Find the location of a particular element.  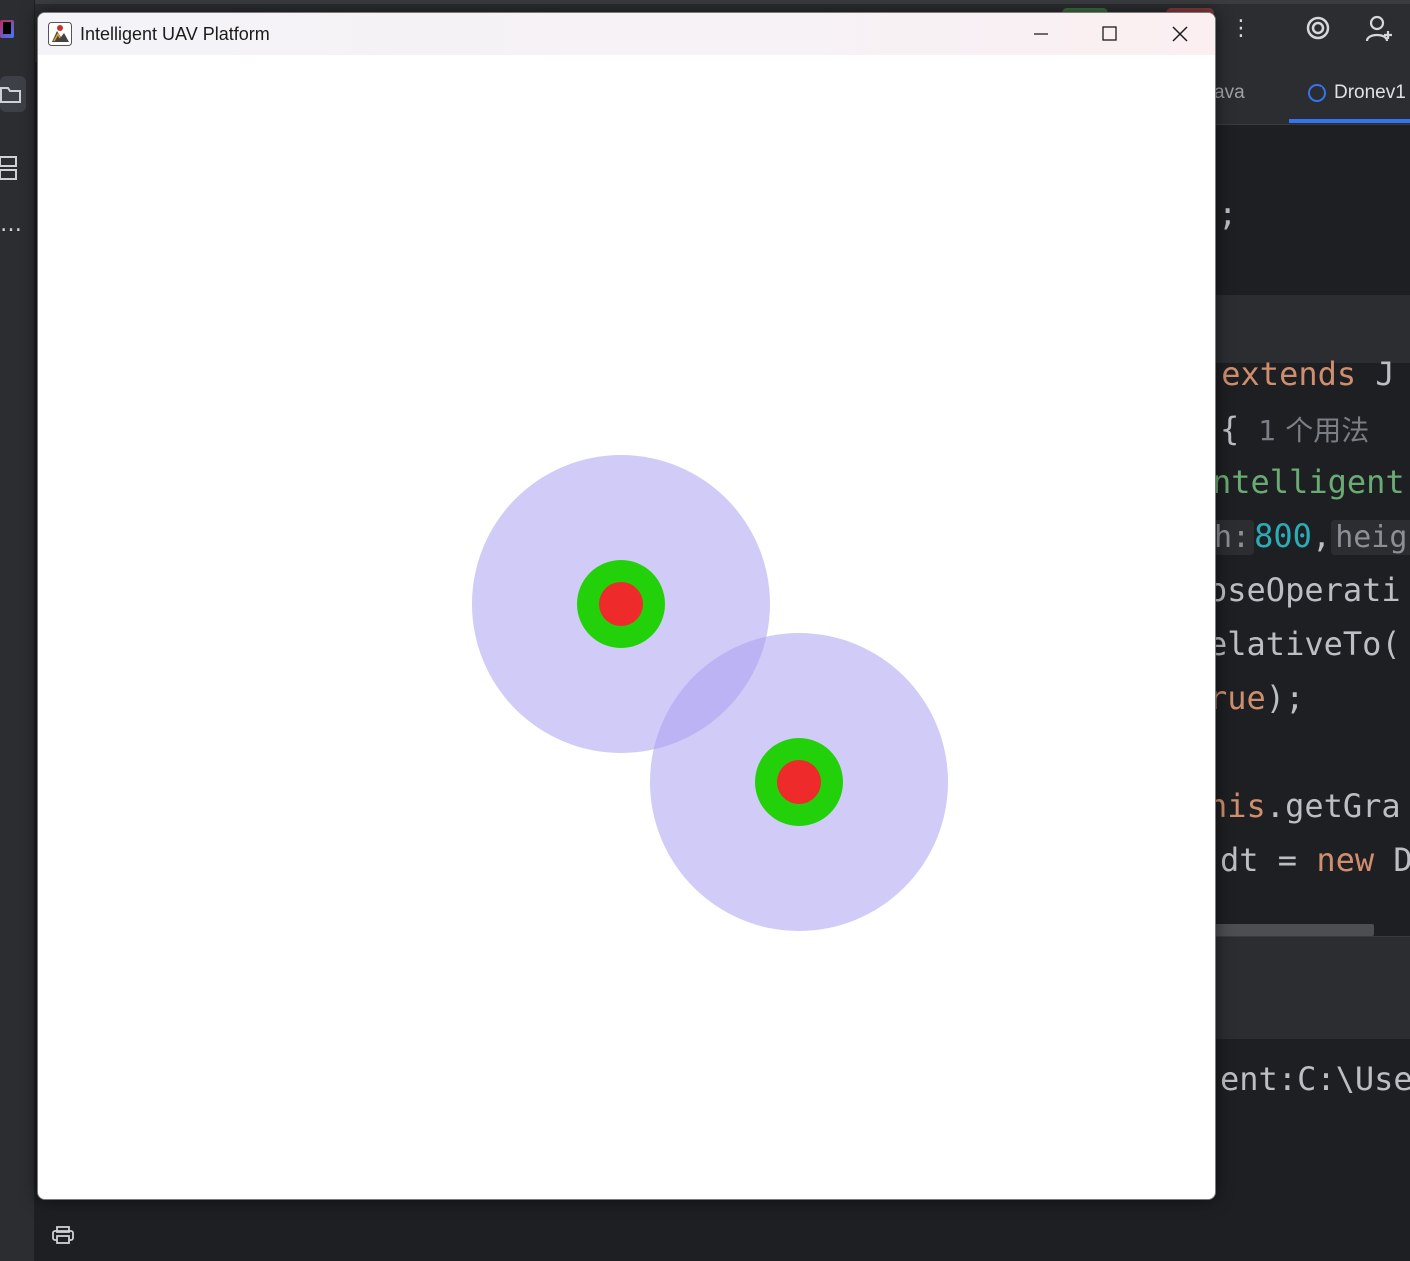

maximize-icon is located at coordinates (1109, 33).